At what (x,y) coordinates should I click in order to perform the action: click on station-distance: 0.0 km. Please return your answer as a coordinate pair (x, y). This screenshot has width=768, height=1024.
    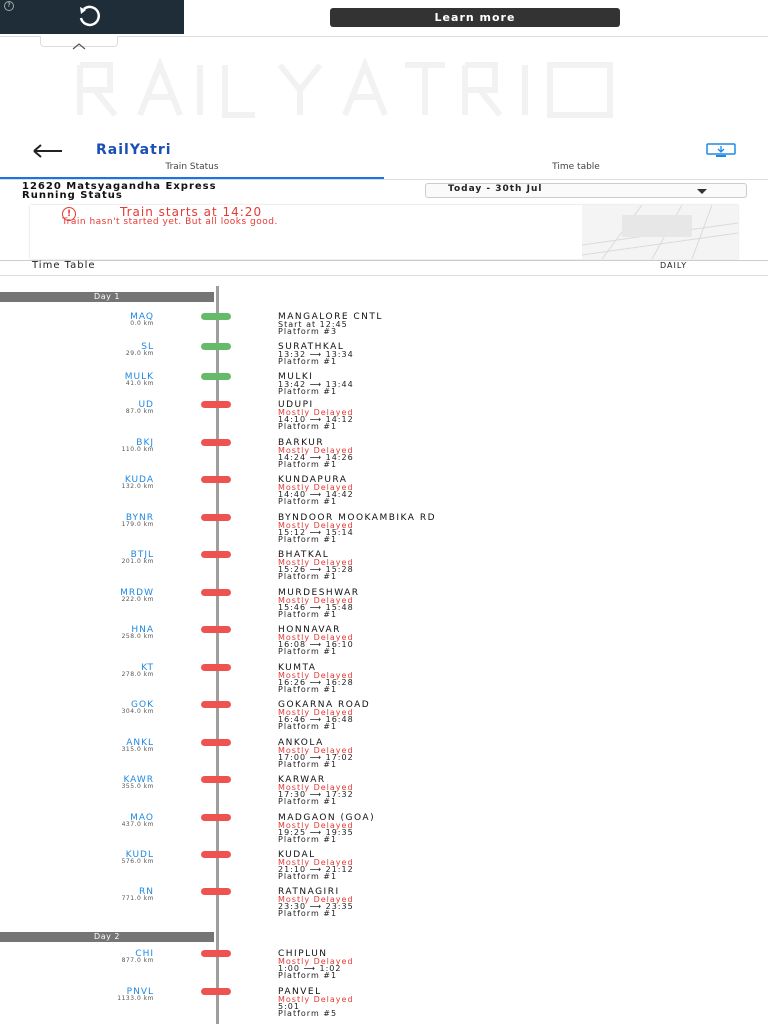
    Looking at the image, I should click on (142, 323).